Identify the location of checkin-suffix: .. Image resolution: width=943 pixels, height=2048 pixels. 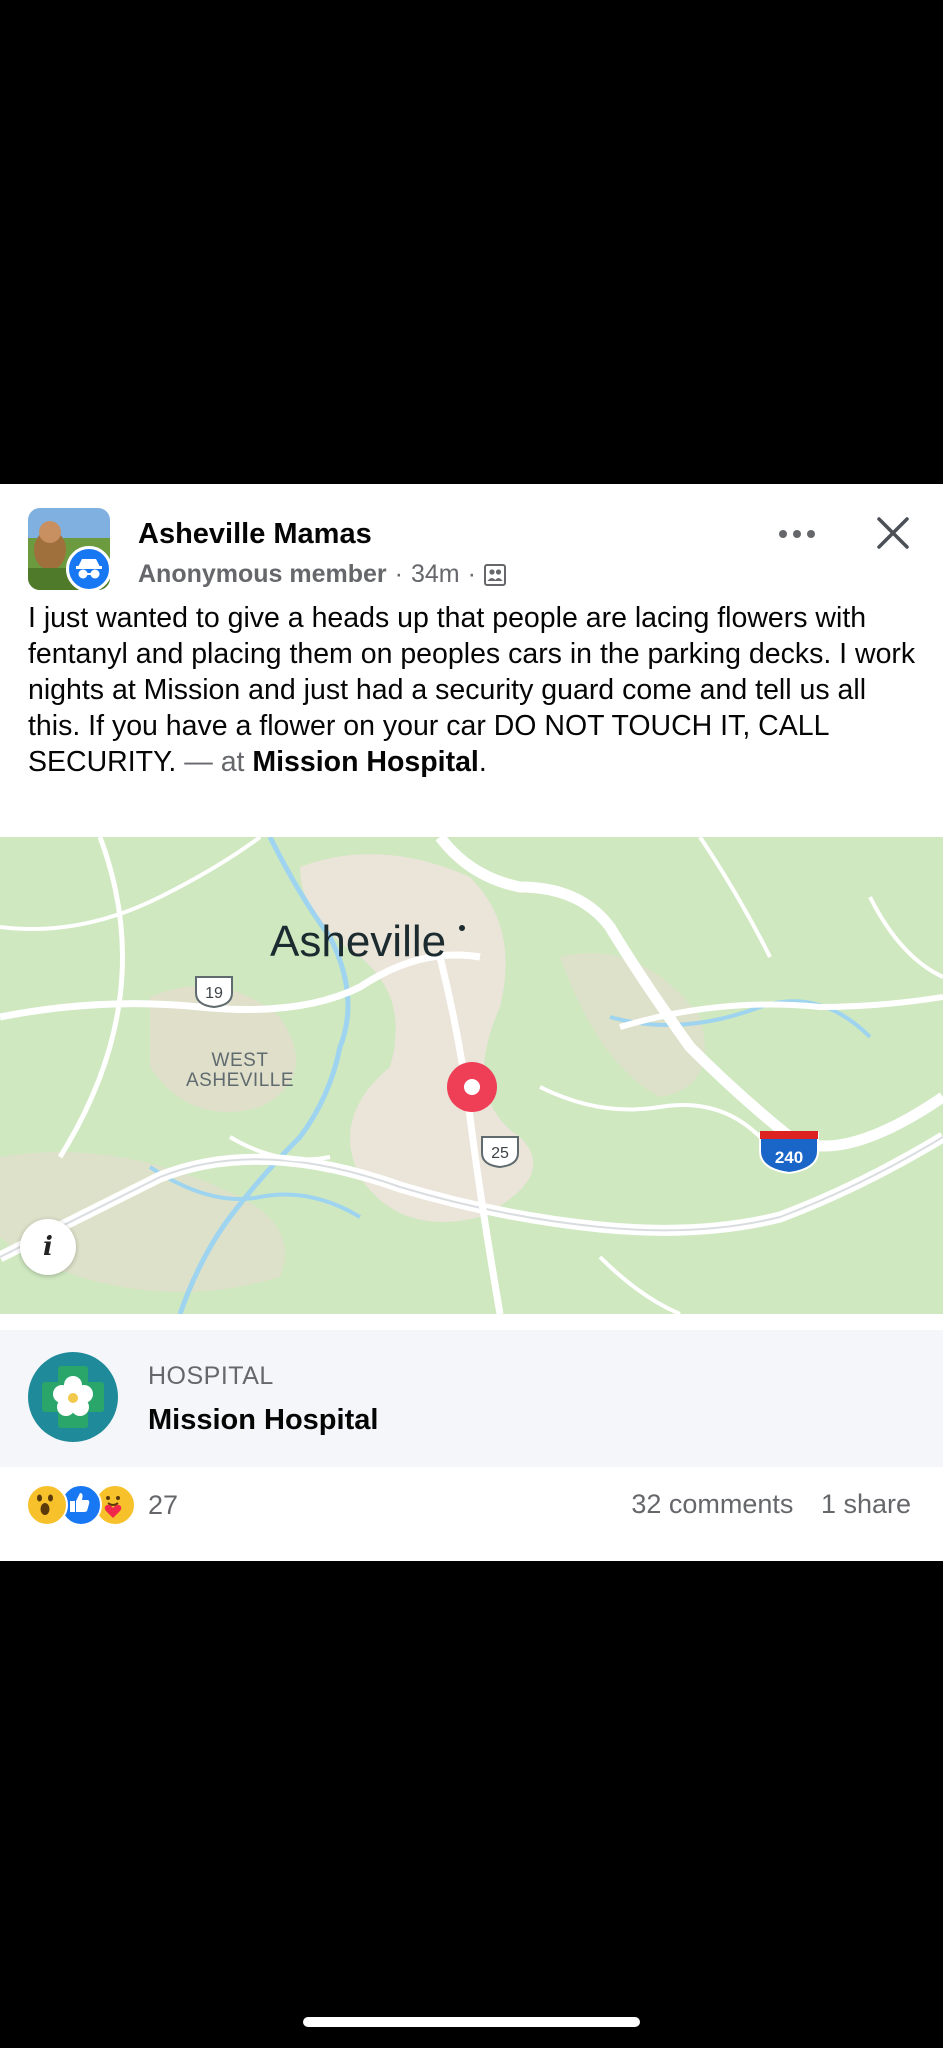
(482, 762).